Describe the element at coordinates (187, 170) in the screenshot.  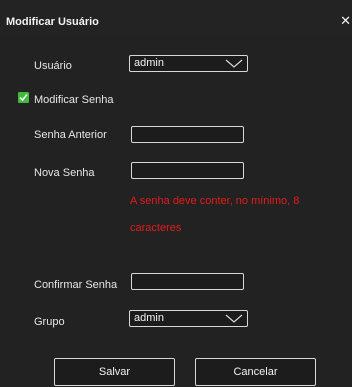
I see `new-password-input` at that location.